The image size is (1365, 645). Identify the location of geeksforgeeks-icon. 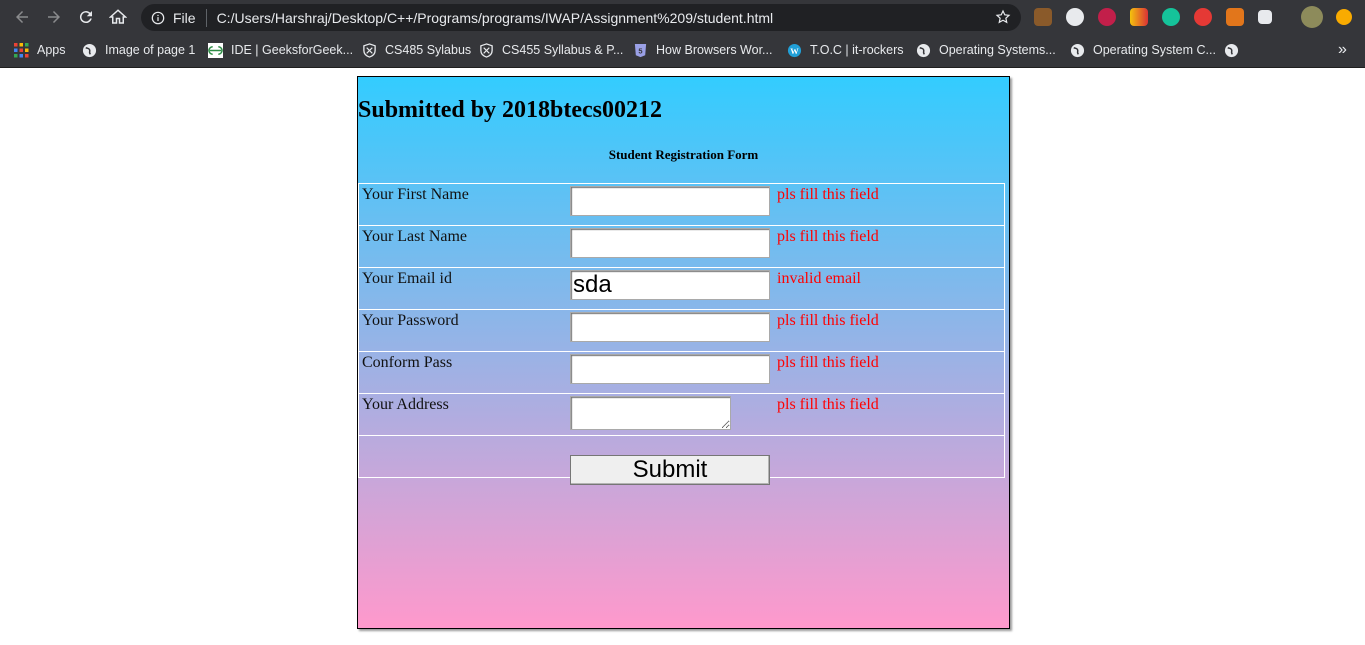
(215, 50).